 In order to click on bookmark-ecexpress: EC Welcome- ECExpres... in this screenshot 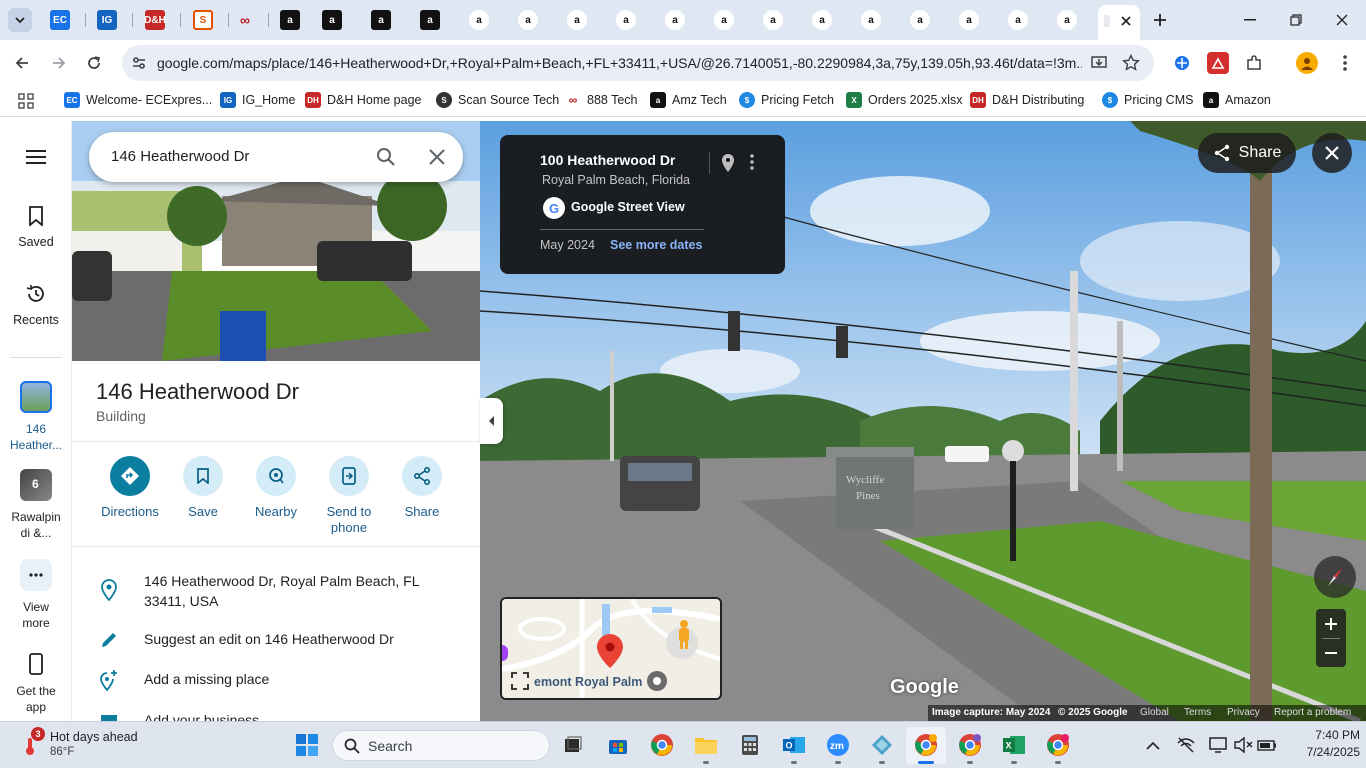, I will do `click(138, 100)`.